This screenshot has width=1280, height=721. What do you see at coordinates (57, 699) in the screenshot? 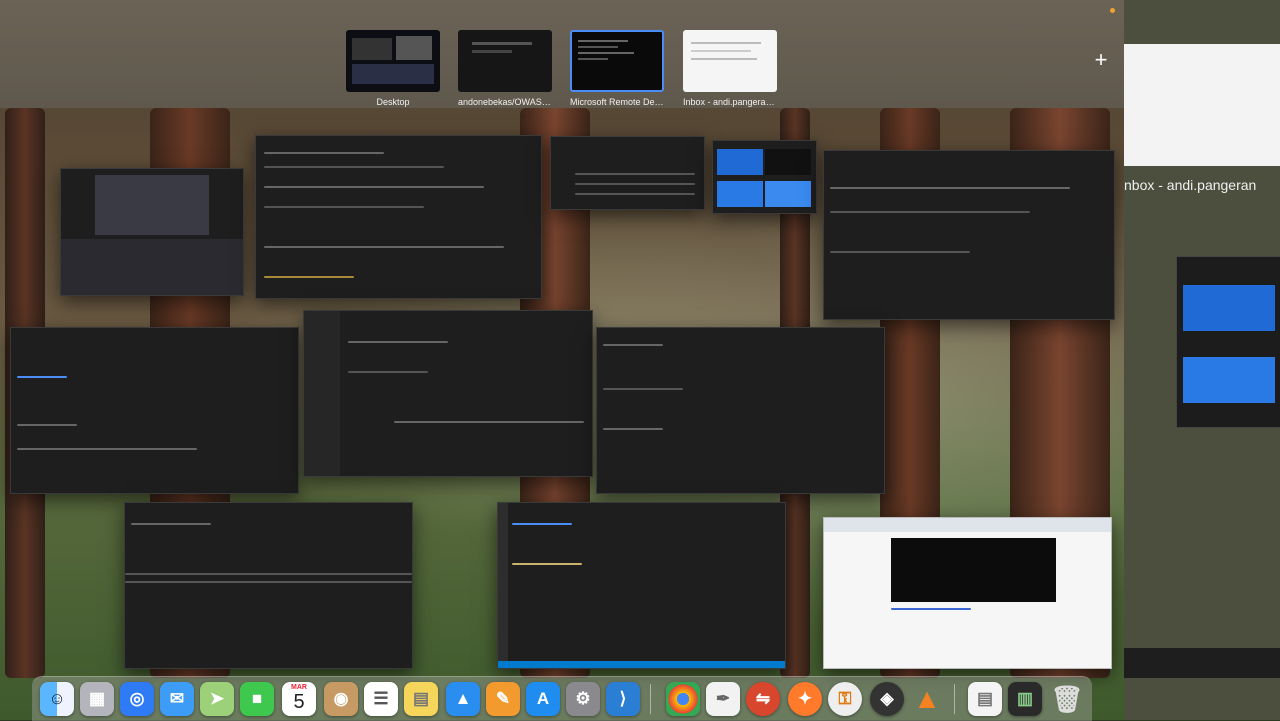
I see `finder-icon: ☺` at bounding box center [57, 699].